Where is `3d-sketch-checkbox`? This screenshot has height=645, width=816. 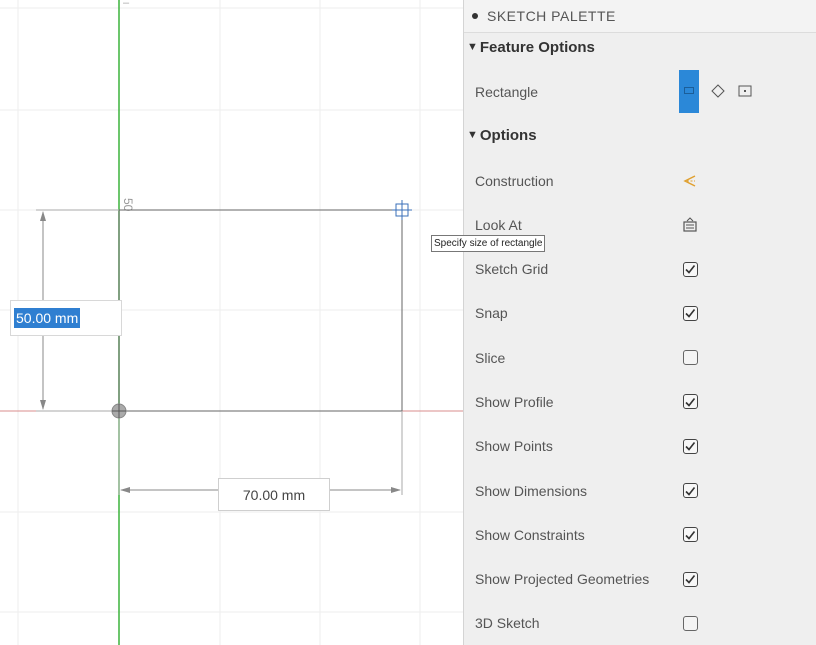
3d-sketch-checkbox is located at coordinates (690, 623).